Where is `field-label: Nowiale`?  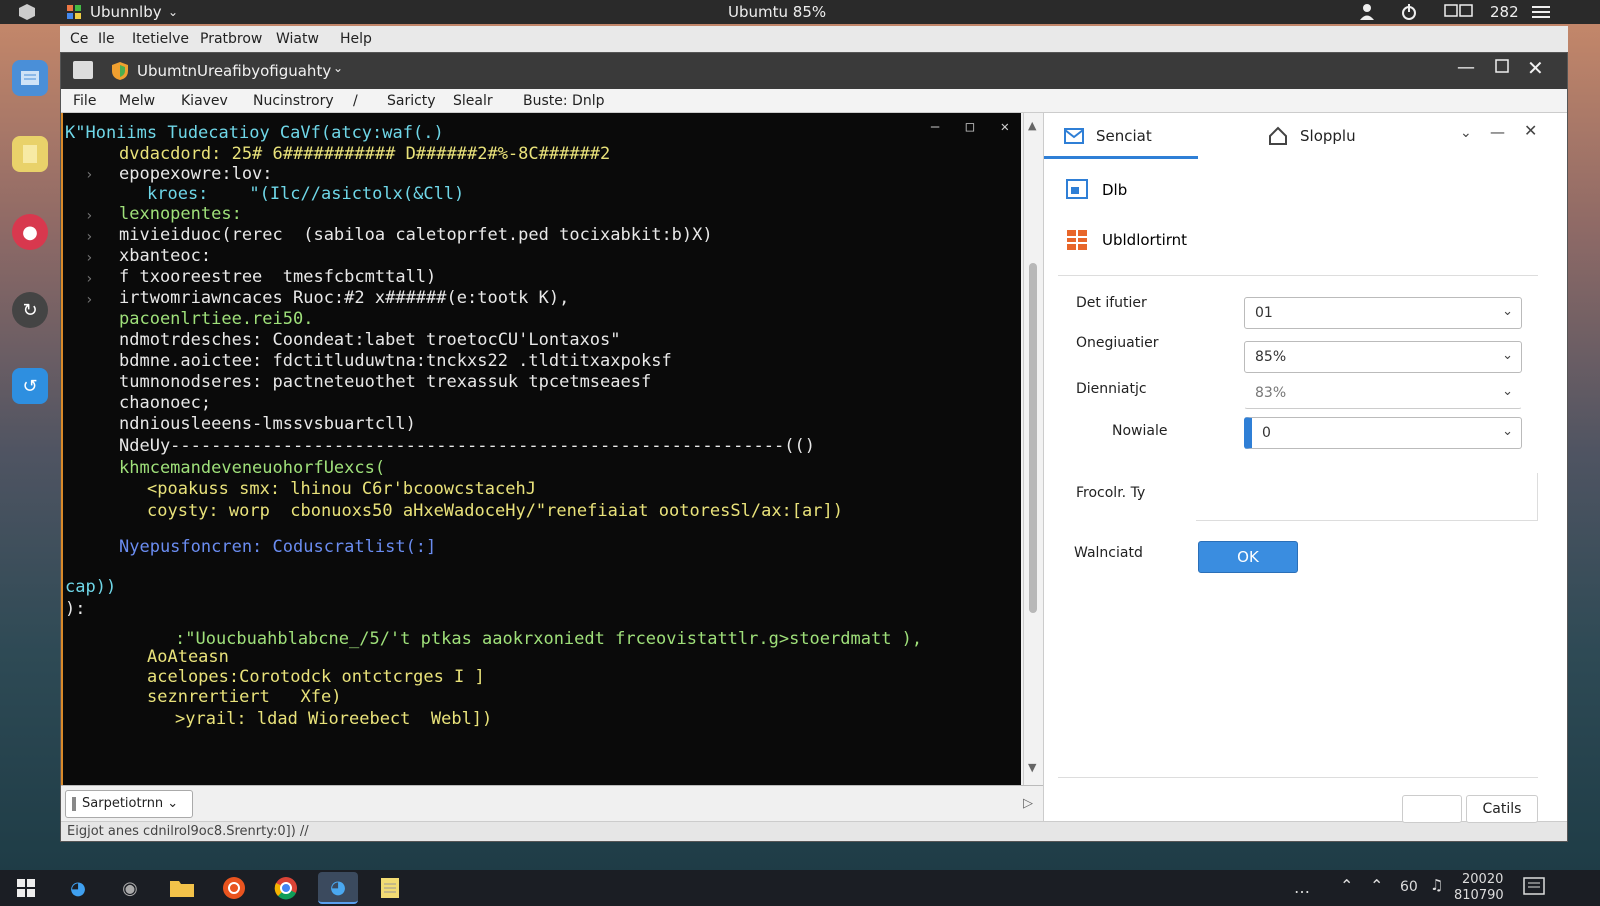
field-label: Nowiale is located at coordinates (1140, 431).